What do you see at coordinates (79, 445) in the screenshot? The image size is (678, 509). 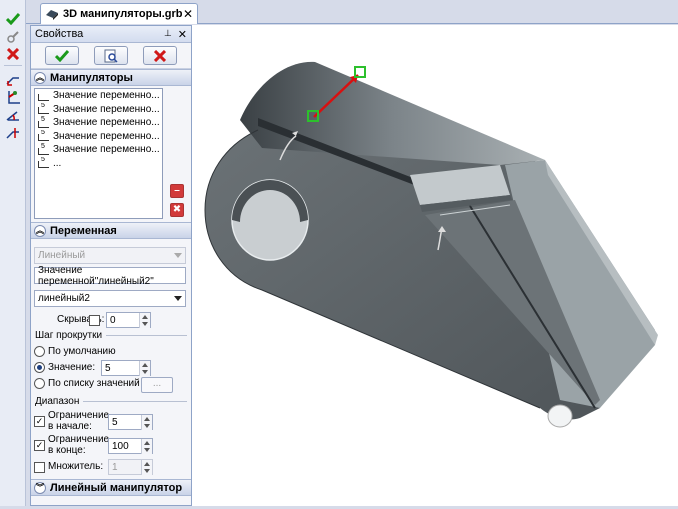 I see `limit-end-label: Ограничение в конце:` at bounding box center [79, 445].